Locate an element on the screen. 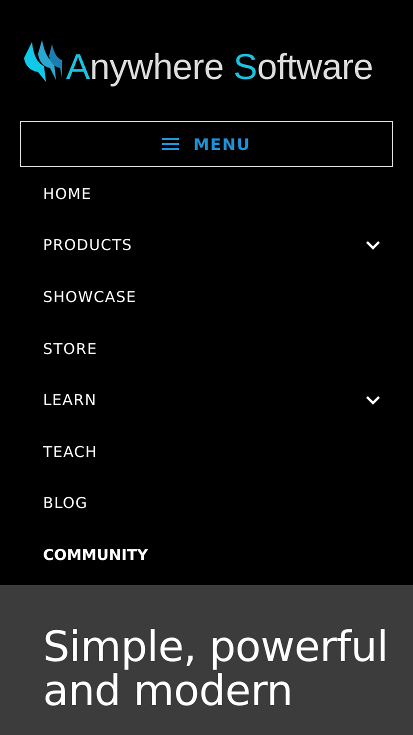 This screenshot has height=735, width=413. nav-link: PRODUCTS is located at coordinates (87, 245).